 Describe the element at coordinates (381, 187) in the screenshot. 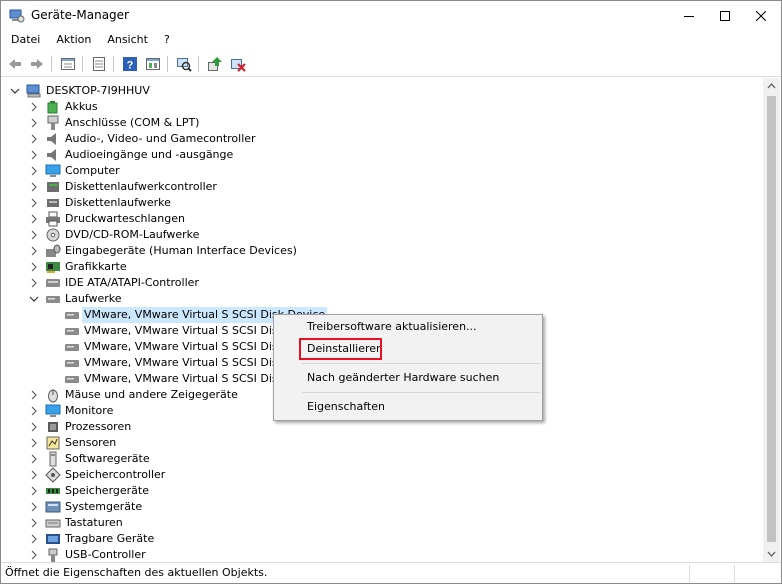

I see `tree-category: Diskettenlaufwerkcontroller` at that location.